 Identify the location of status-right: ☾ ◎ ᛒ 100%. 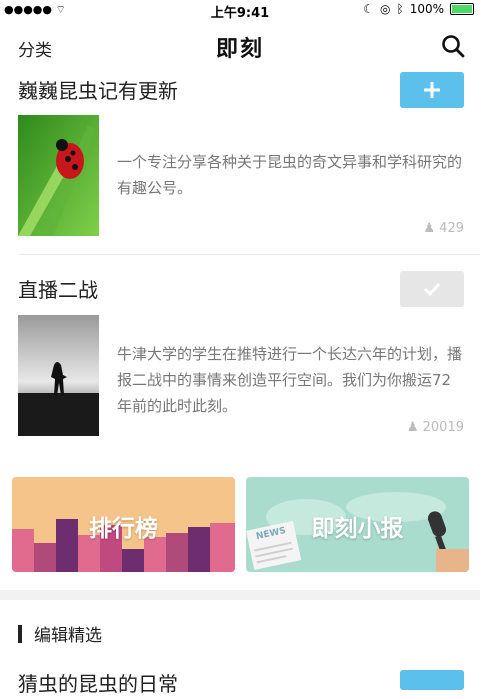
(418, 9).